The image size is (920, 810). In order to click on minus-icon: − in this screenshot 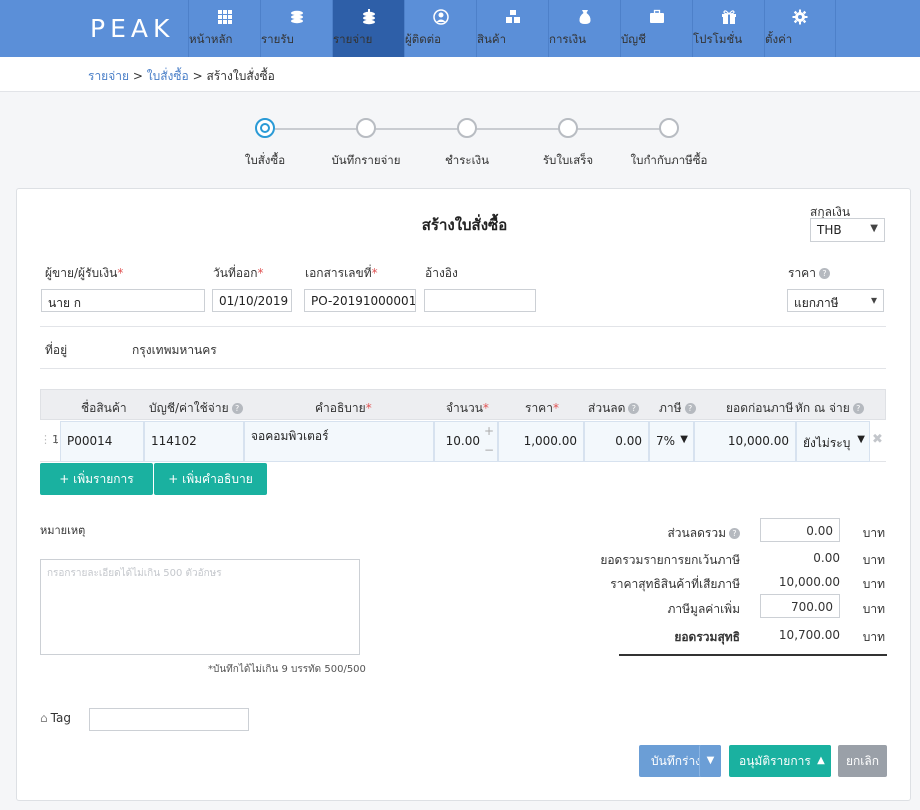, I will do `click(489, 450)`.